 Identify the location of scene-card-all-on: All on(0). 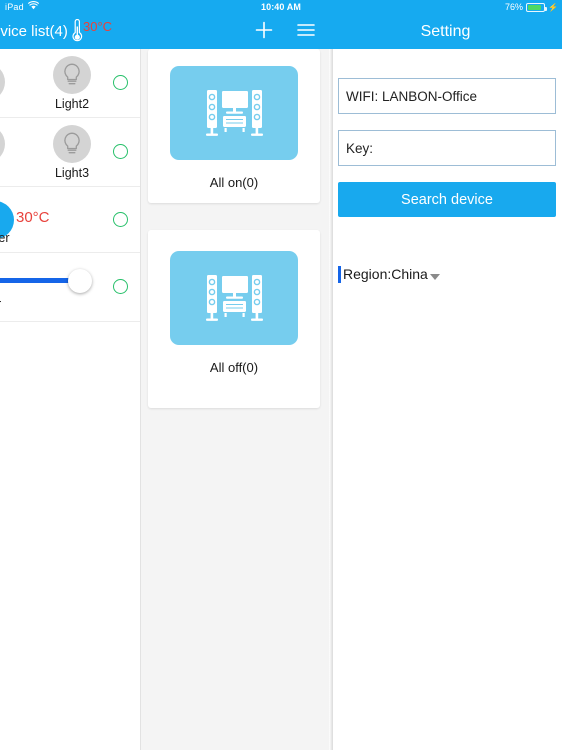
(234, 126).